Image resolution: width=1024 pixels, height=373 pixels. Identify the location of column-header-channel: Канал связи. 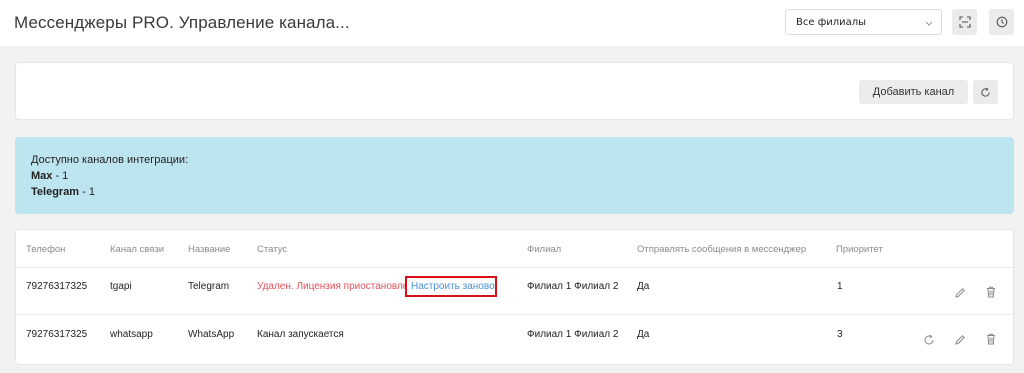
(137, 249).